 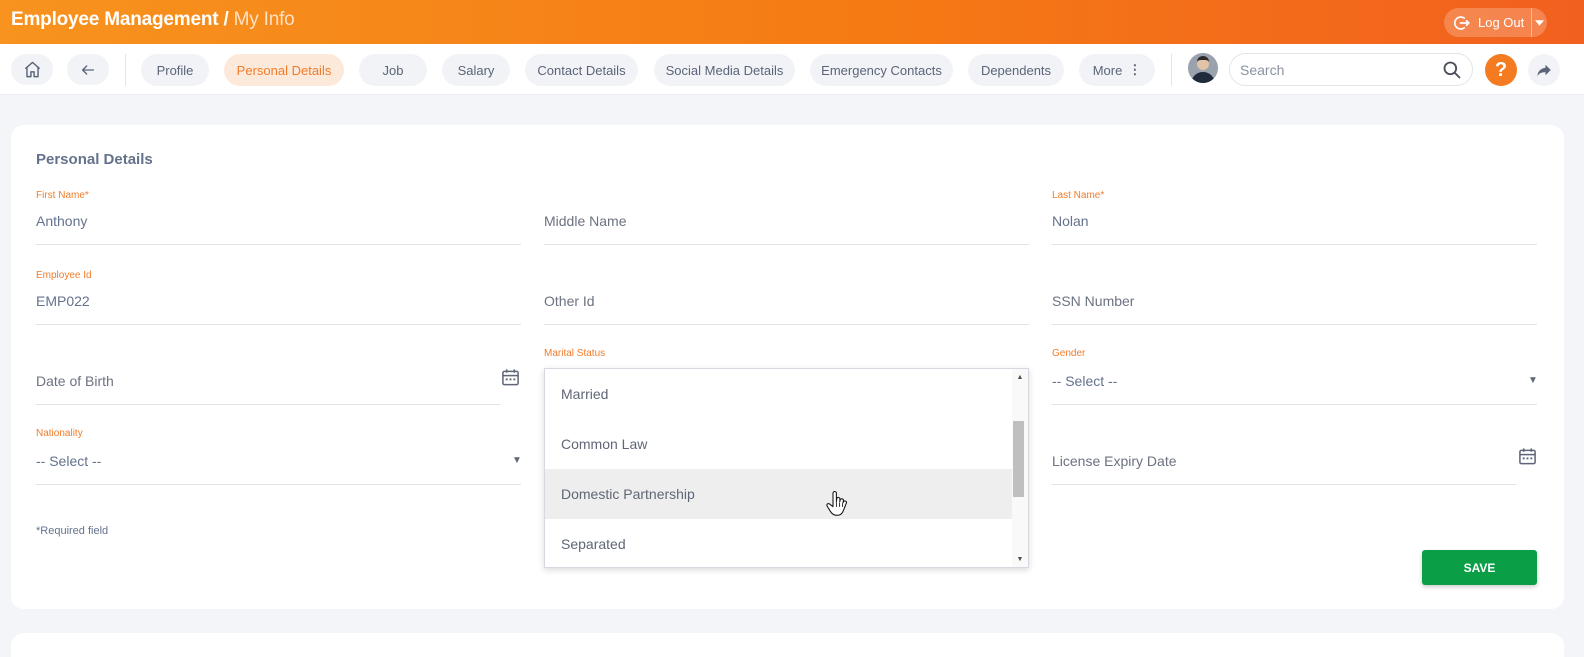 I want to click on option-married: Married, so click(x=779, y=394).